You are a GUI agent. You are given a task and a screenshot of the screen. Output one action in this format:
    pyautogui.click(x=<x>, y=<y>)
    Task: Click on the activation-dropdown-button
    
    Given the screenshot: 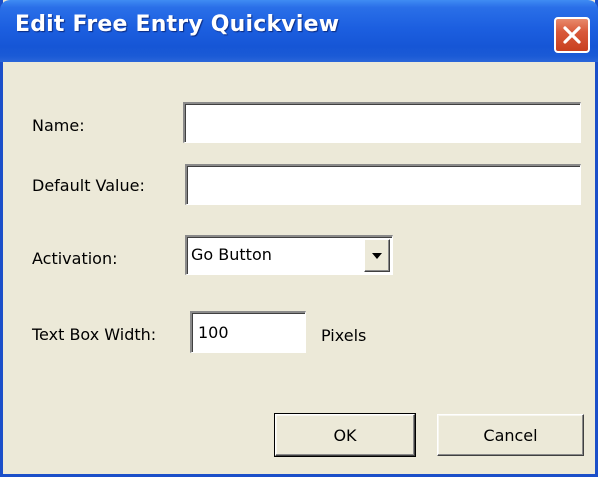 What is the action you would take?
    pyautogui.click(x=377, y=255)
    